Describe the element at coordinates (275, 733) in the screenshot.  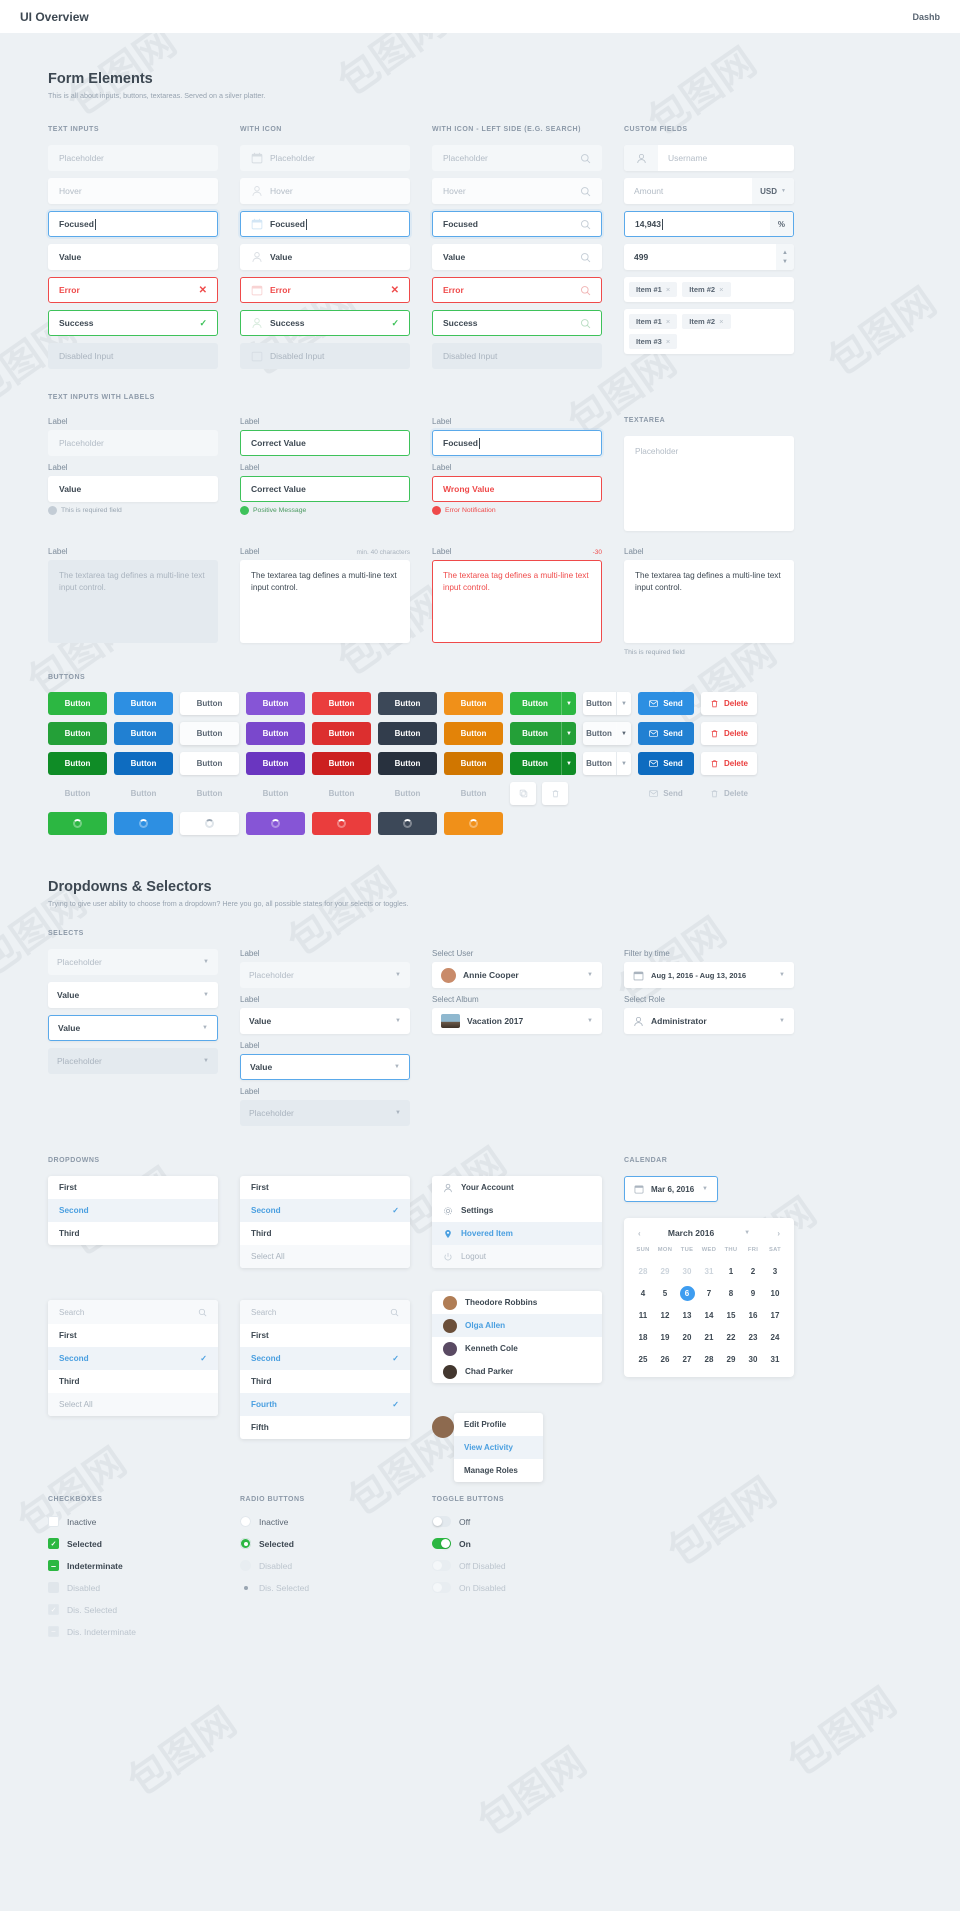
I see `button-purple-hover: Button` at that location.